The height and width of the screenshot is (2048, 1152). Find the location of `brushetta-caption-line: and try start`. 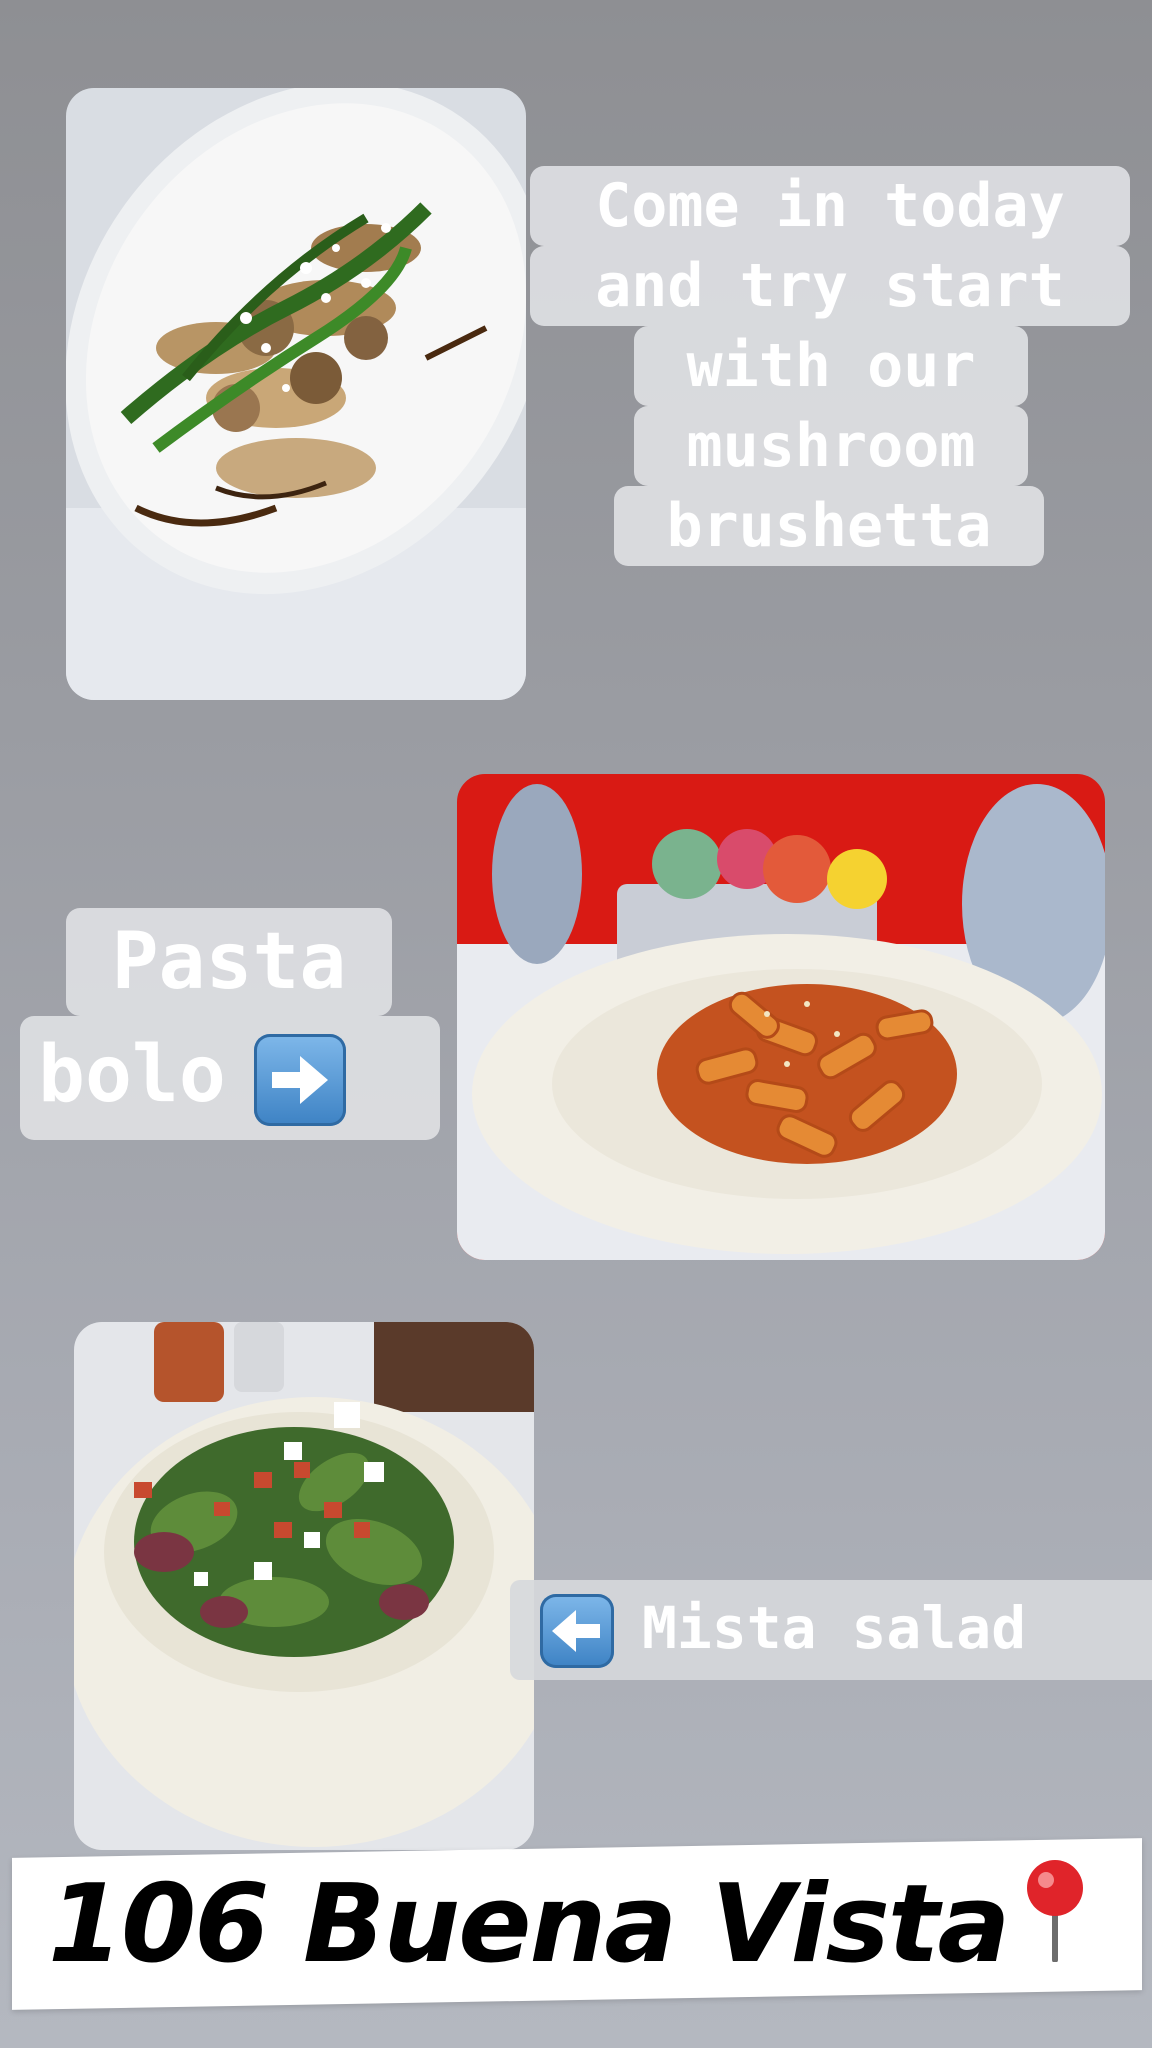

brushetta-caption-line: and try start is located at coordinates (830, 286).